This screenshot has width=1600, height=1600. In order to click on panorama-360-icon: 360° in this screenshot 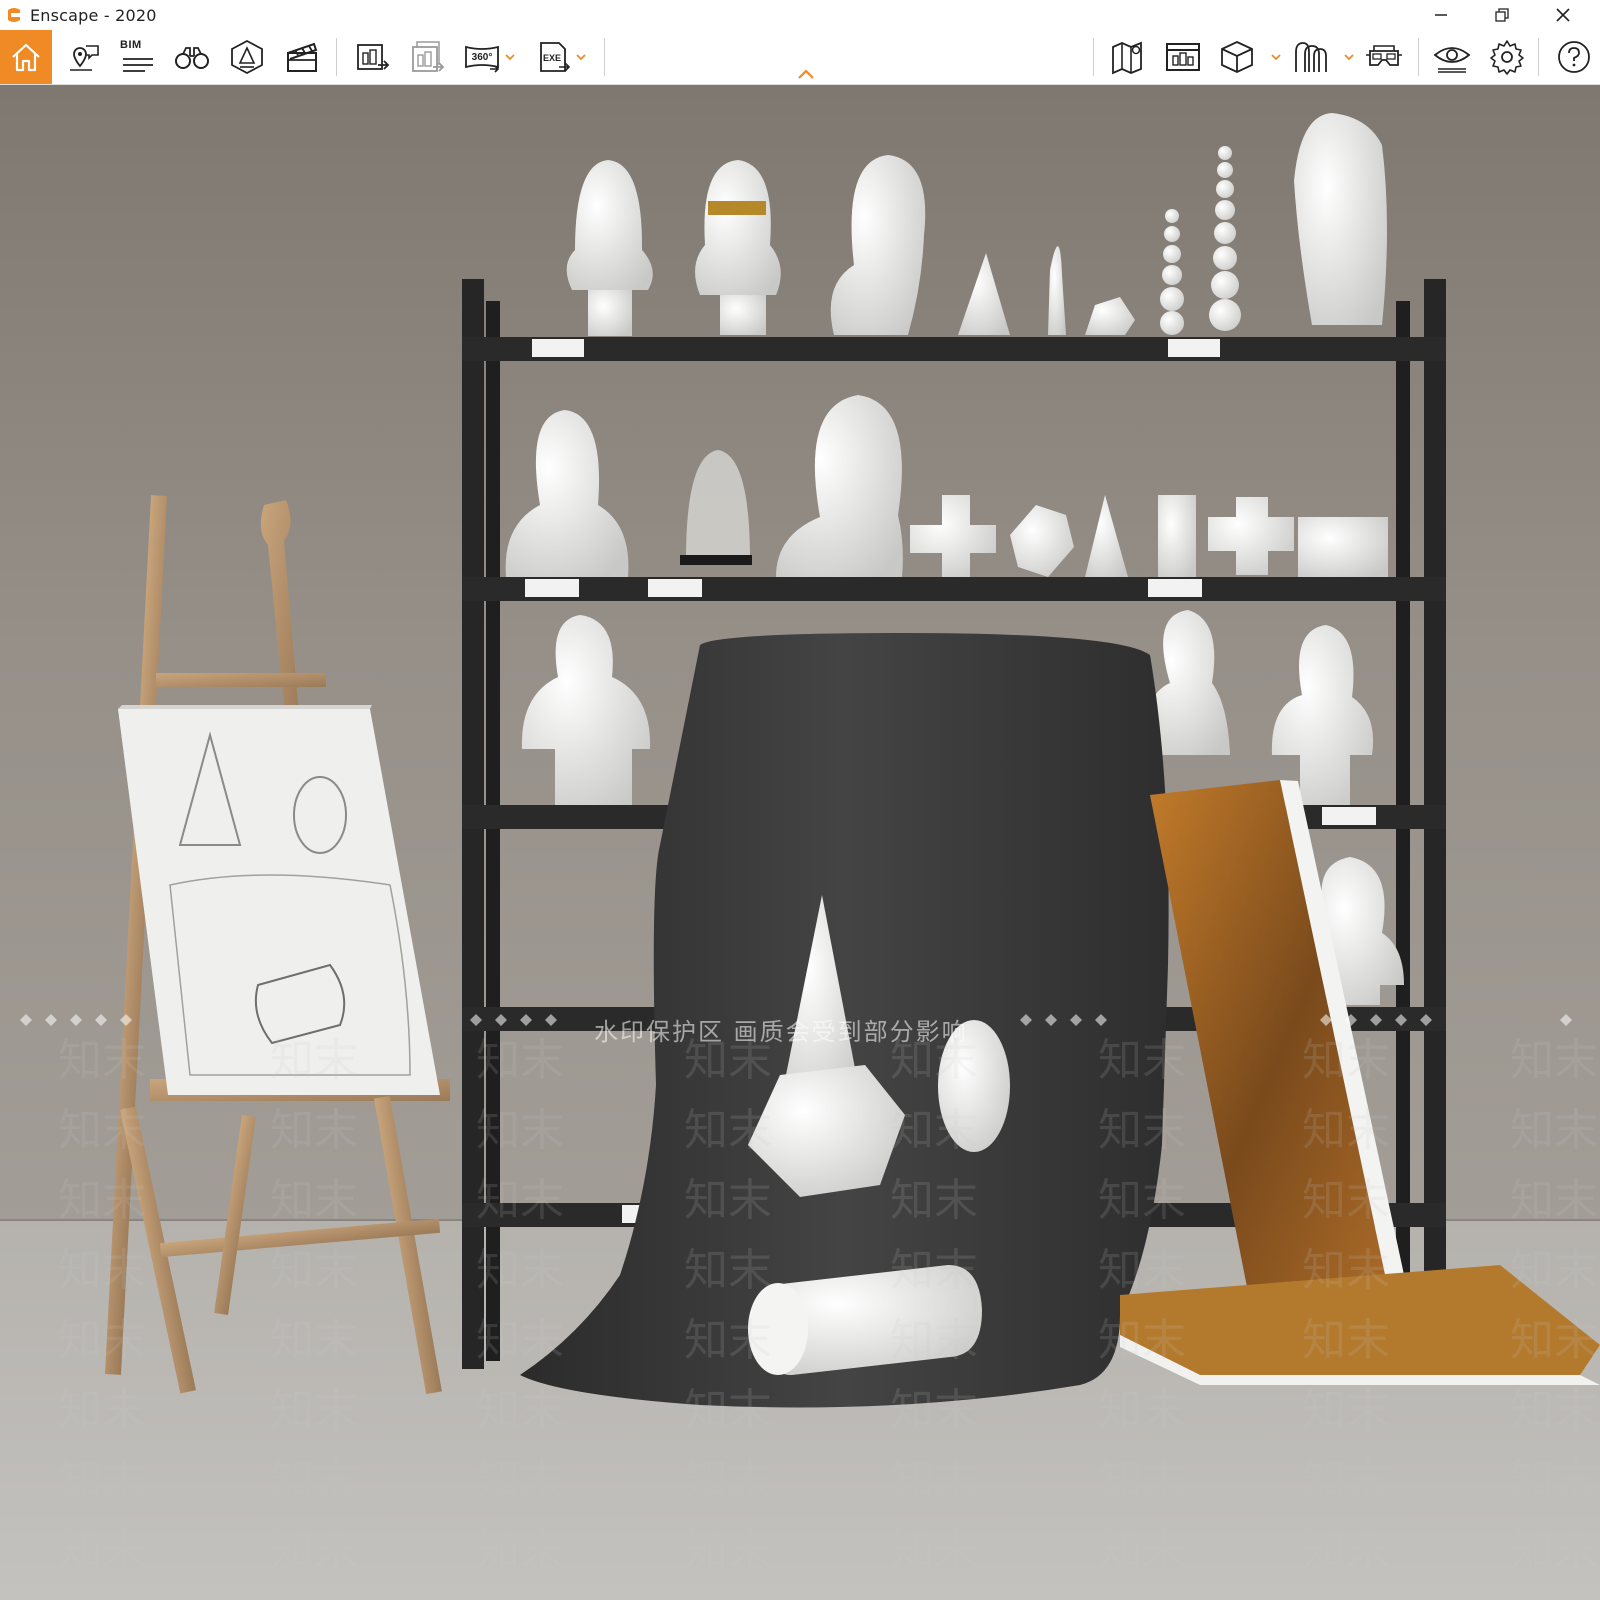, I will do `click(482, 59)`.